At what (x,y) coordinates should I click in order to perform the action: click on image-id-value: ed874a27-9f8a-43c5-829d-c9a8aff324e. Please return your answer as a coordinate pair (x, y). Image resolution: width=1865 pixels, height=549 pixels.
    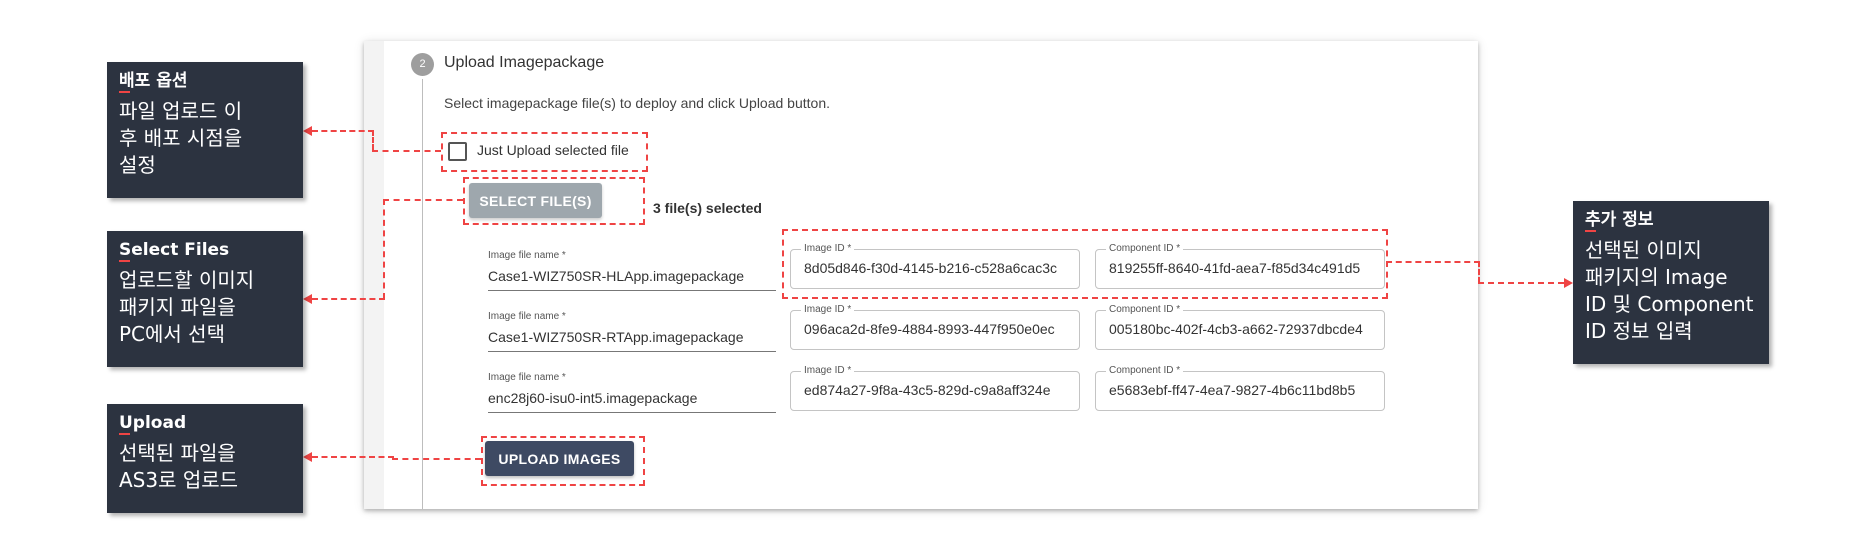
    Looking at the image, I should click on (935, 390).